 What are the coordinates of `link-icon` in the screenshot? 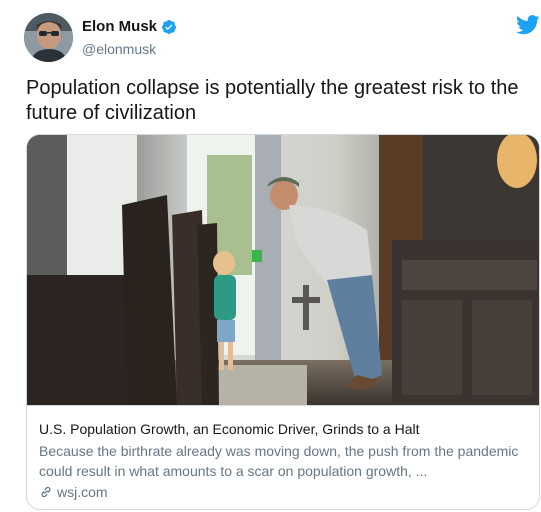 It's located at (46, 492).